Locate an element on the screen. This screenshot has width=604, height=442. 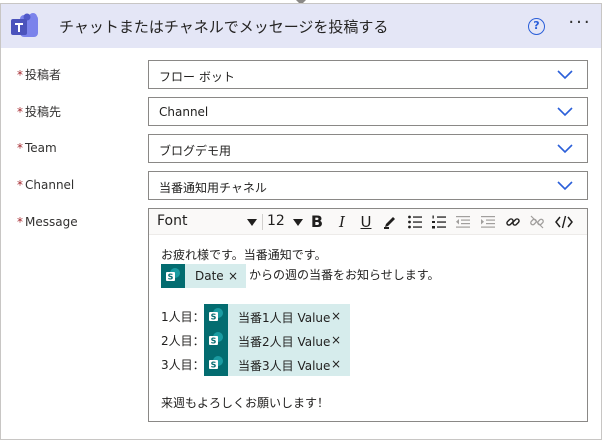
font-family-select: Font is located at coordinates (208, 222).